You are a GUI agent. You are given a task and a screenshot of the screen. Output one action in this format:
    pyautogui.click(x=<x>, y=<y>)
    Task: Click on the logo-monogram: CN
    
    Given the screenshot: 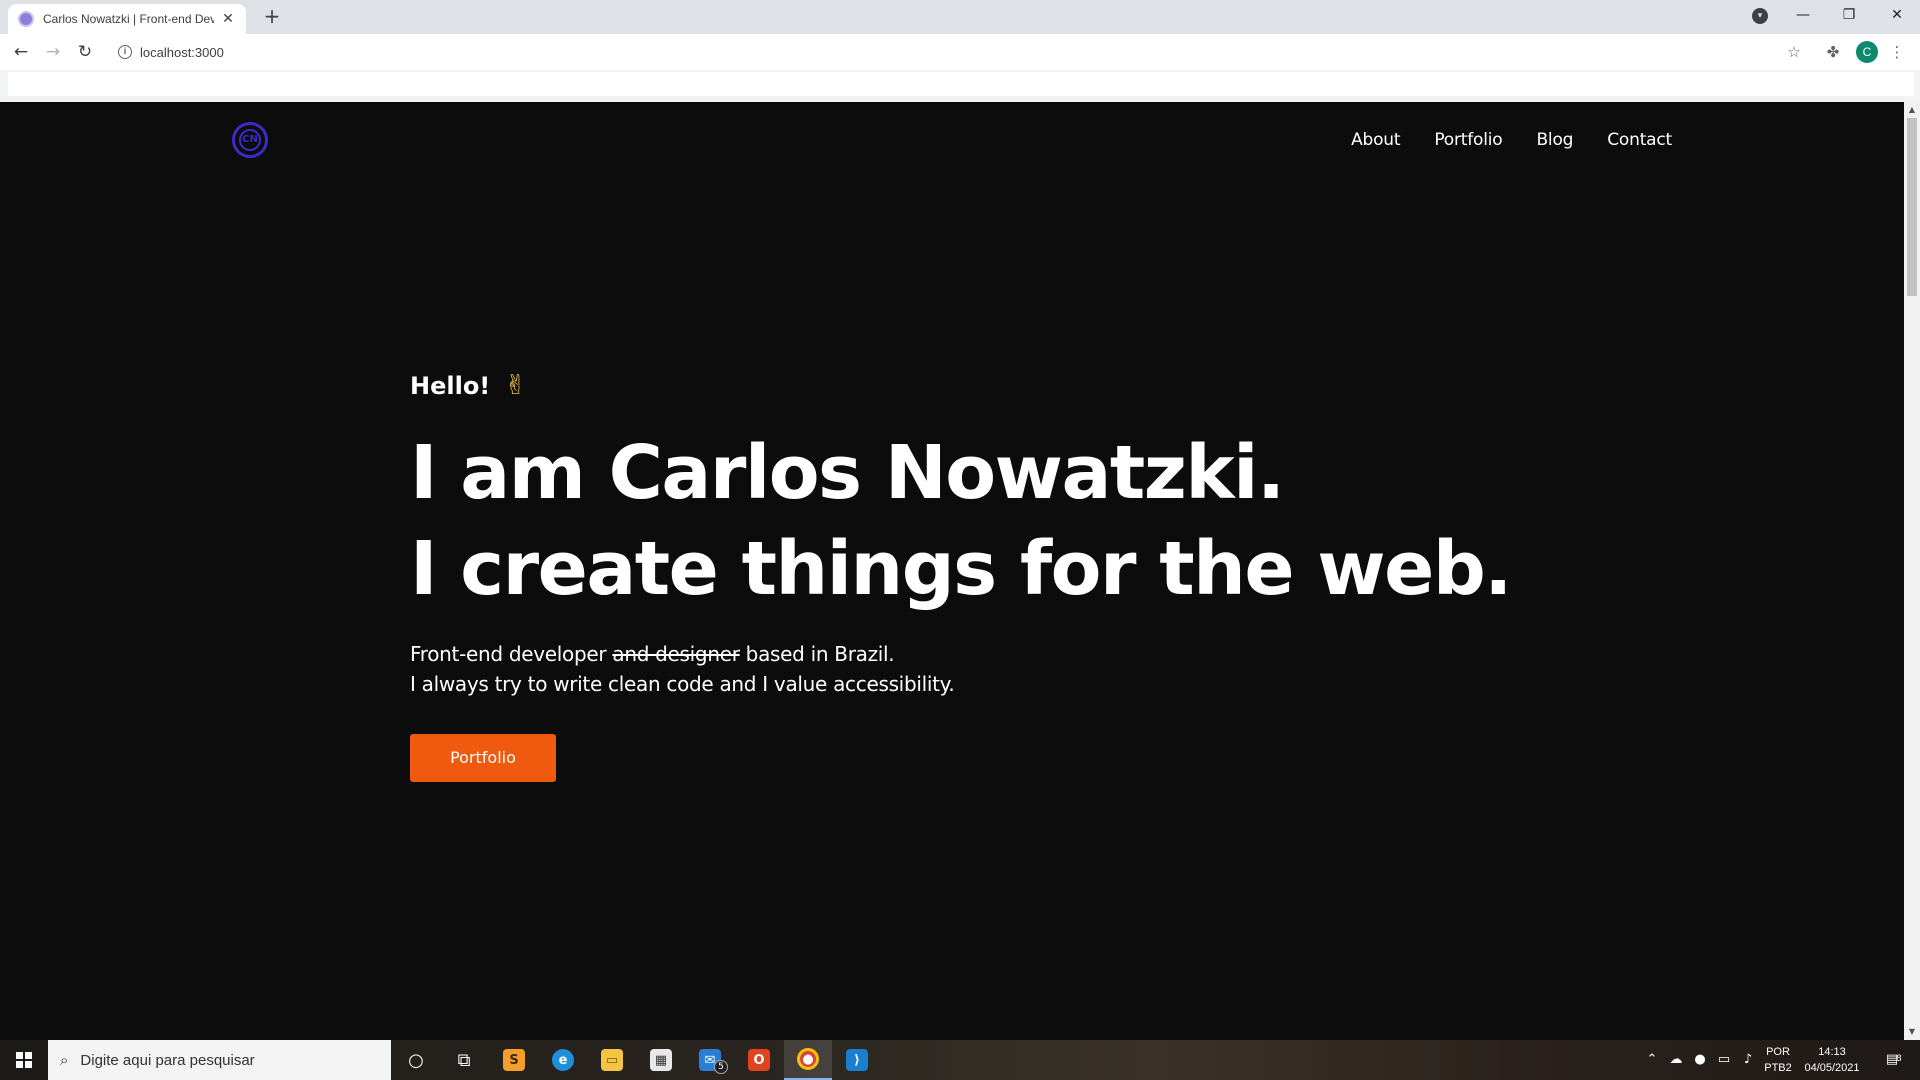 What is the action you would take?
    pyautogui.click(x=250, y=140)
    